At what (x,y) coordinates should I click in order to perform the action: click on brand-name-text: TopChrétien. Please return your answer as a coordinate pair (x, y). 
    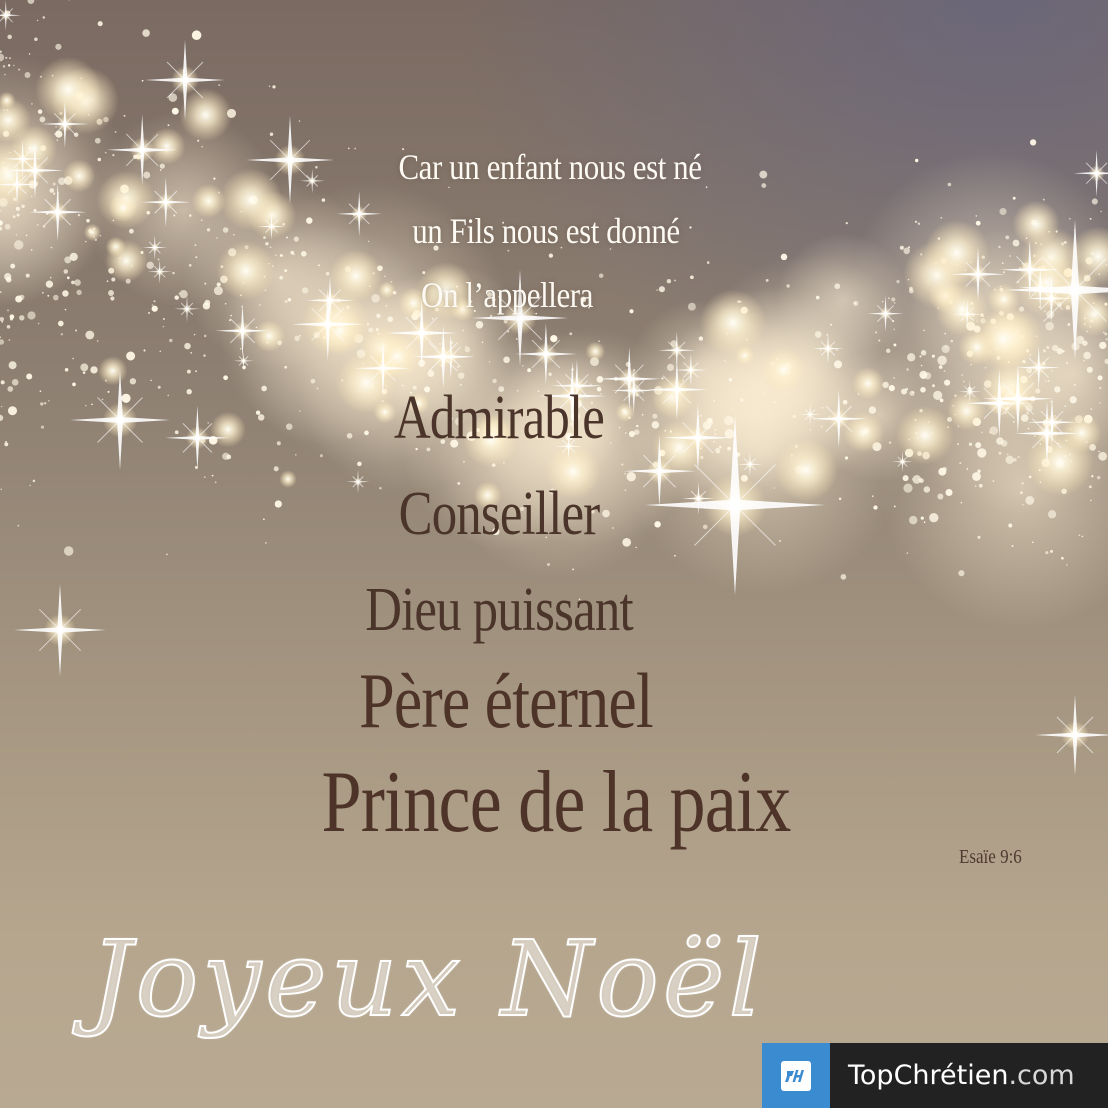
    Looking at the image, I should click on (928, 1075).